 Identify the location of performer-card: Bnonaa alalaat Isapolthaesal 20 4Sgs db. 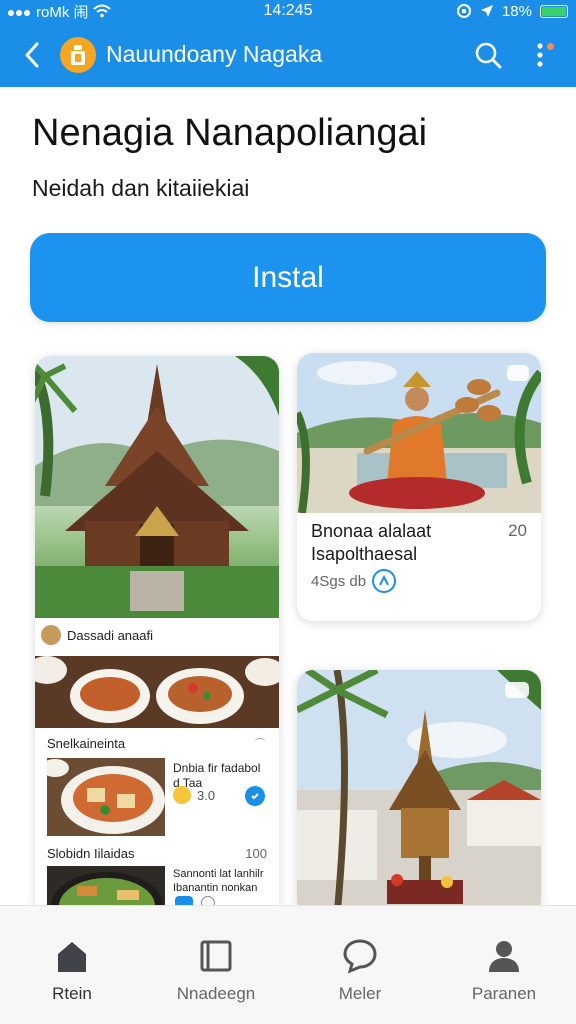
(419, 487).